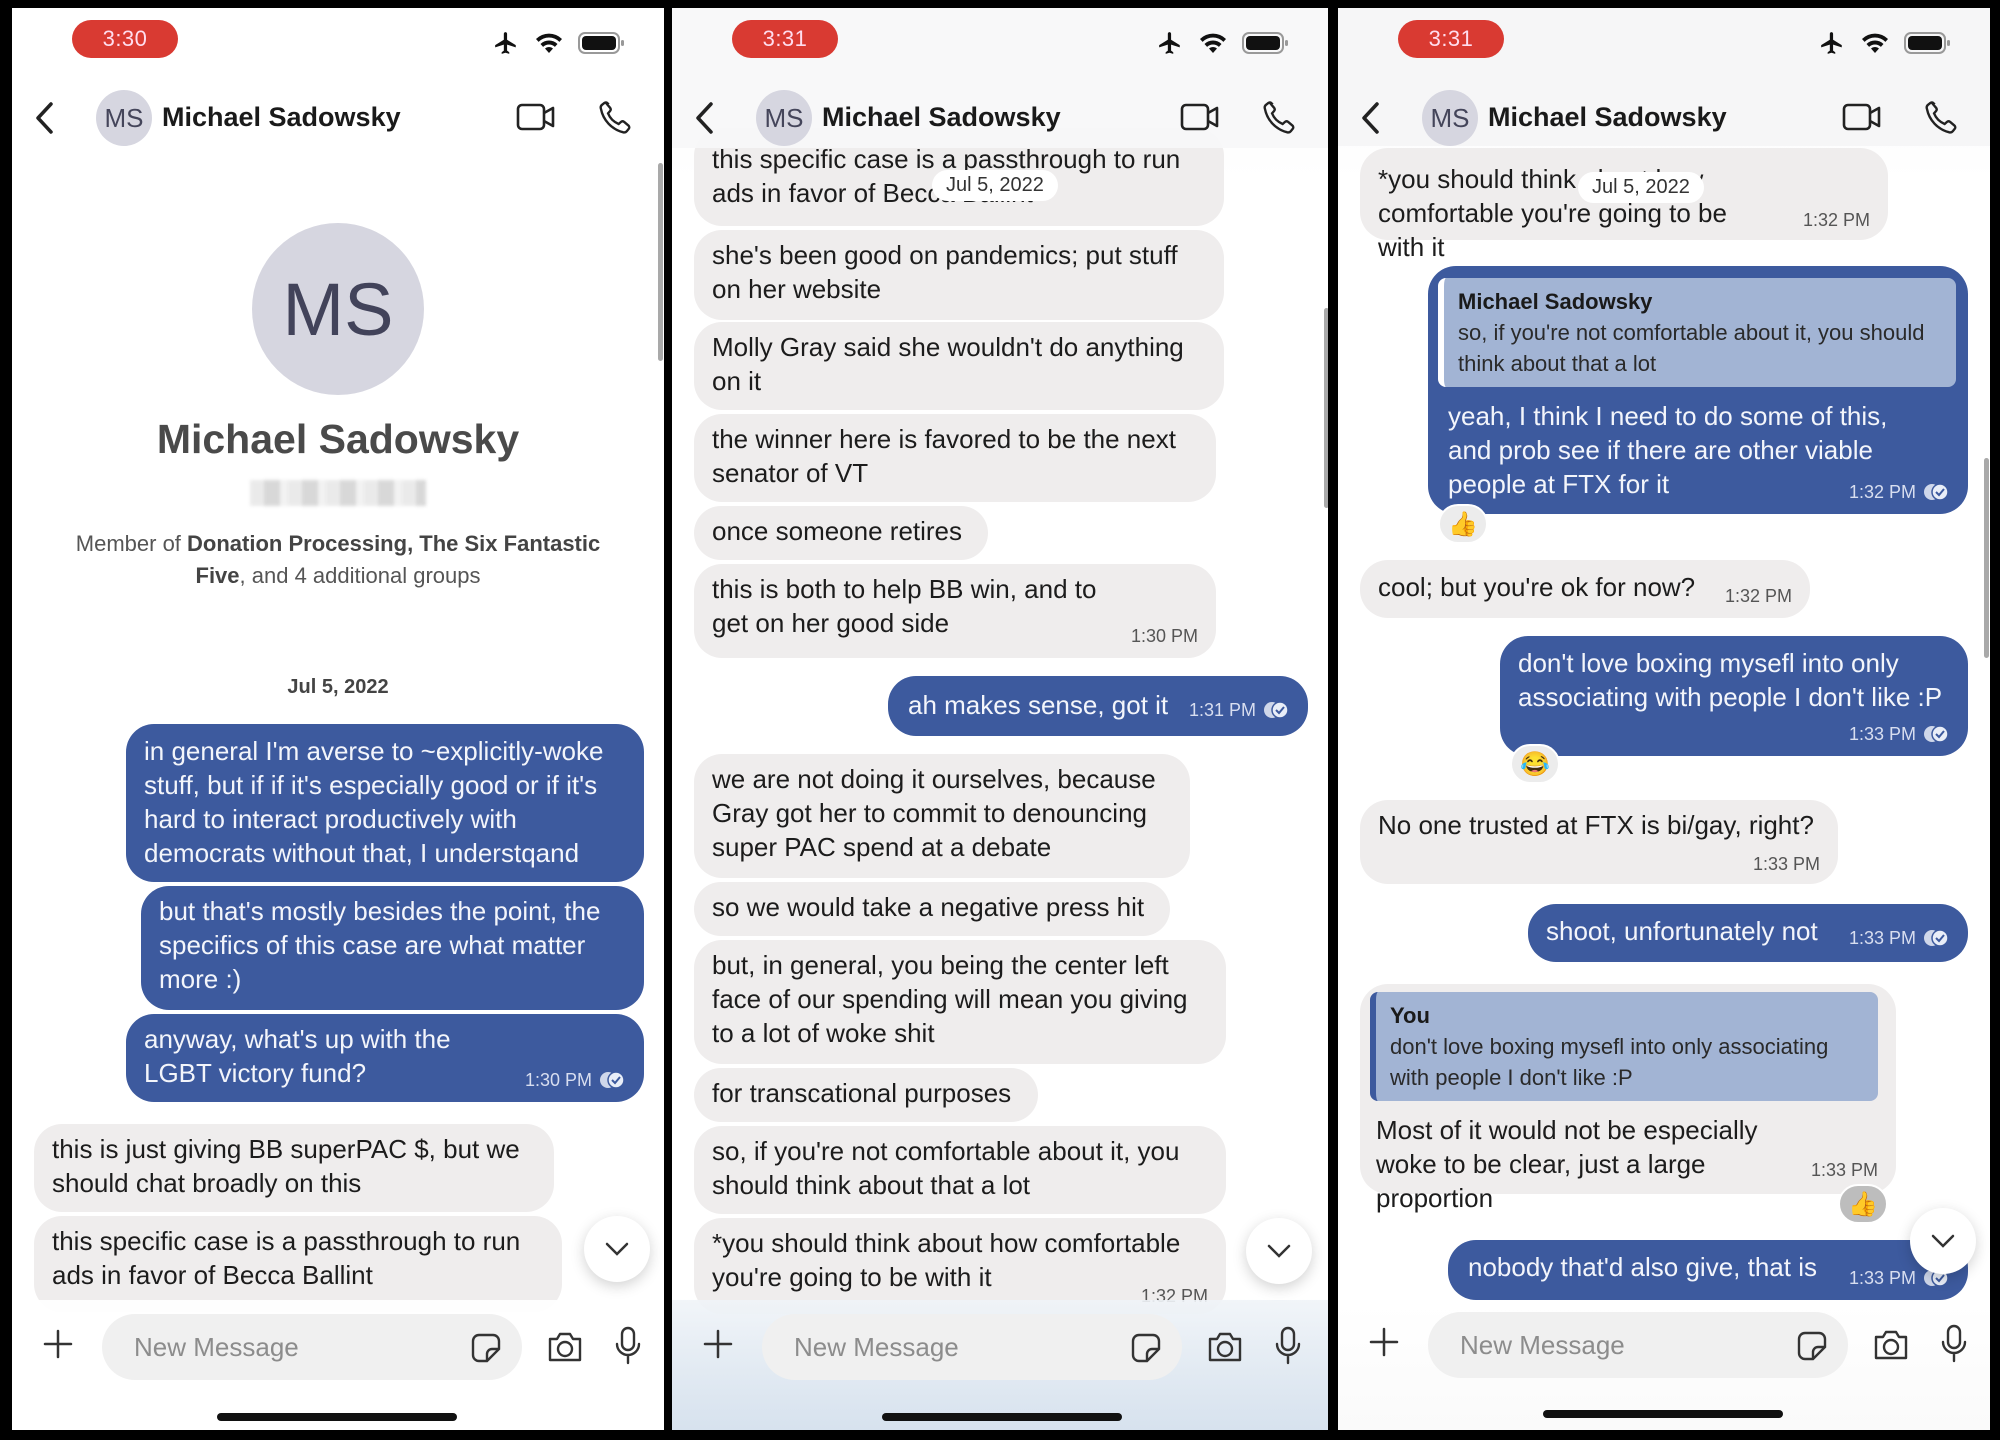 The height and width of the screenshot is (1440, 2000). Describe the element at coordinates (1098, 706) in the screenshot. I see `message-bubble: ah makes sense, got it 1:31 PM` at that location.